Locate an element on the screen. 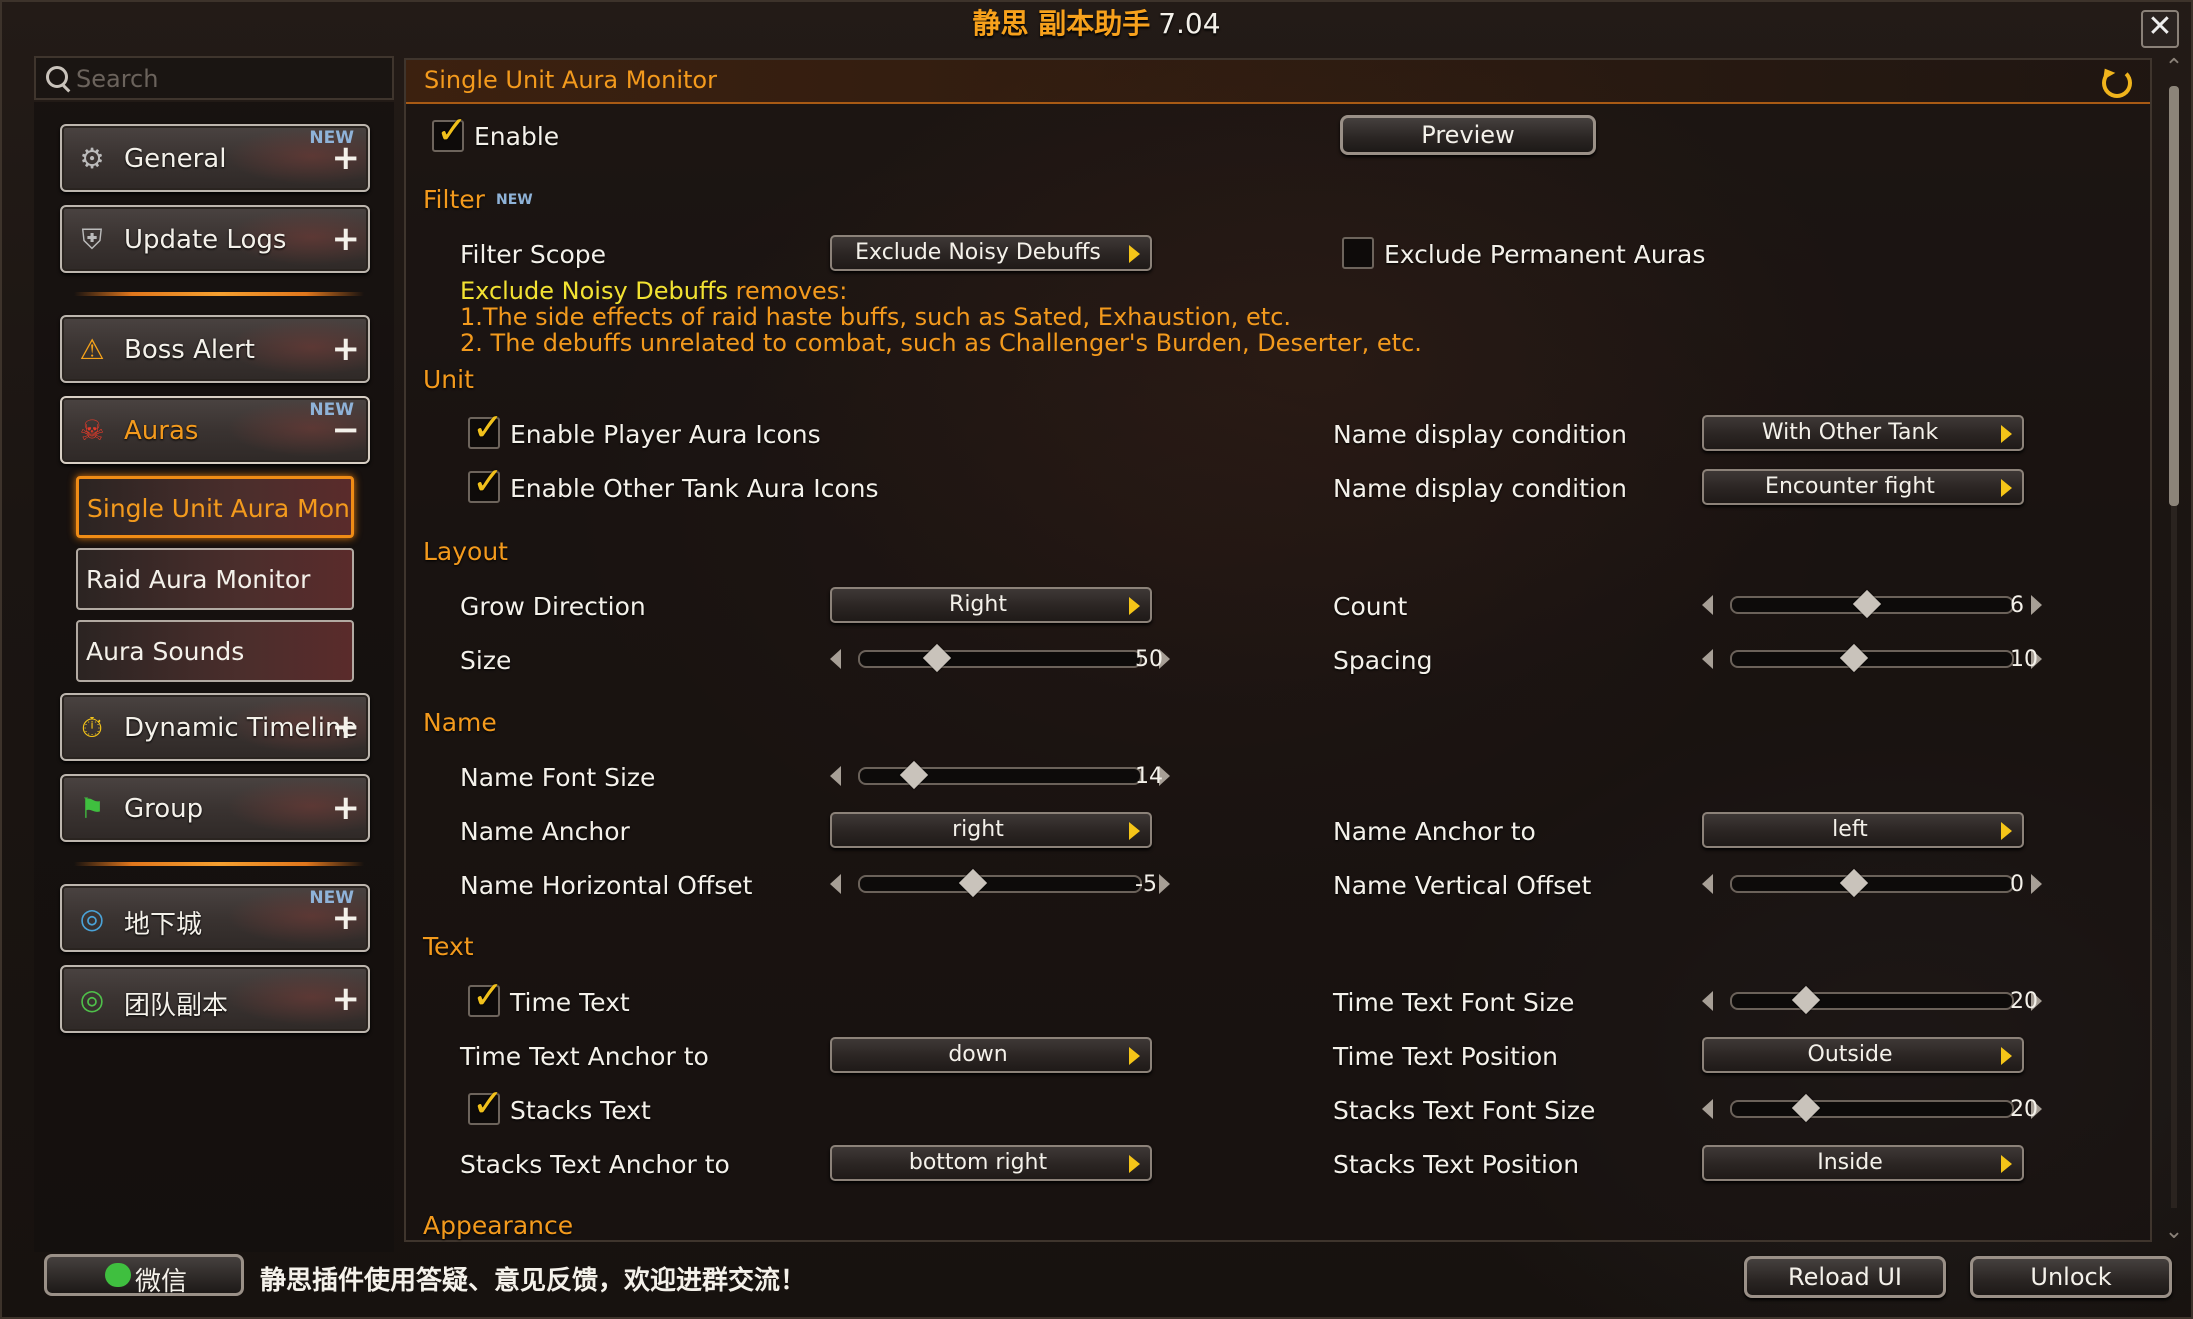 This screenshot has width=2193, height=1319. time-text-font-size-label: Time Text Font Size is located at coordinates (1454, 1002).